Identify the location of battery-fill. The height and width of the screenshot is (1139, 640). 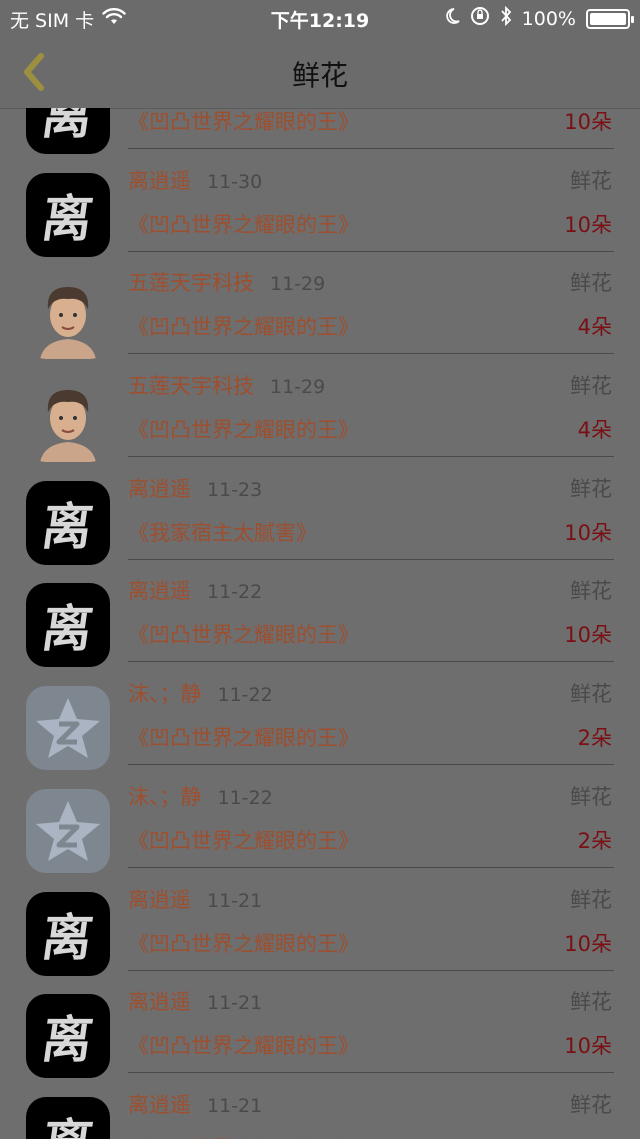
(608, 18).